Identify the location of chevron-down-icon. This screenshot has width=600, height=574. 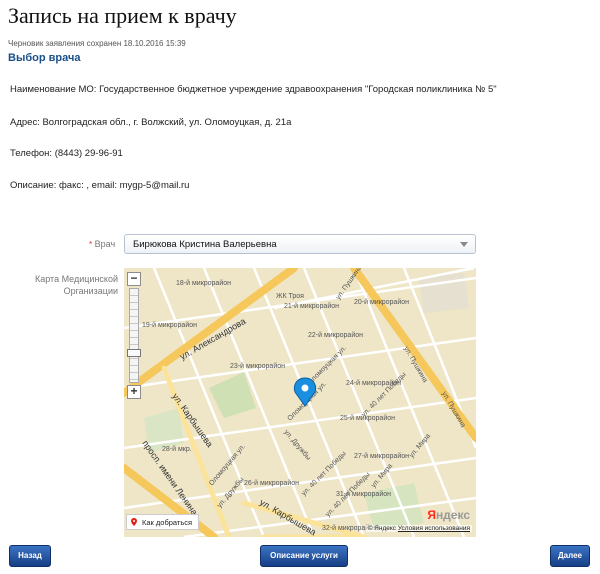
(464, 244).